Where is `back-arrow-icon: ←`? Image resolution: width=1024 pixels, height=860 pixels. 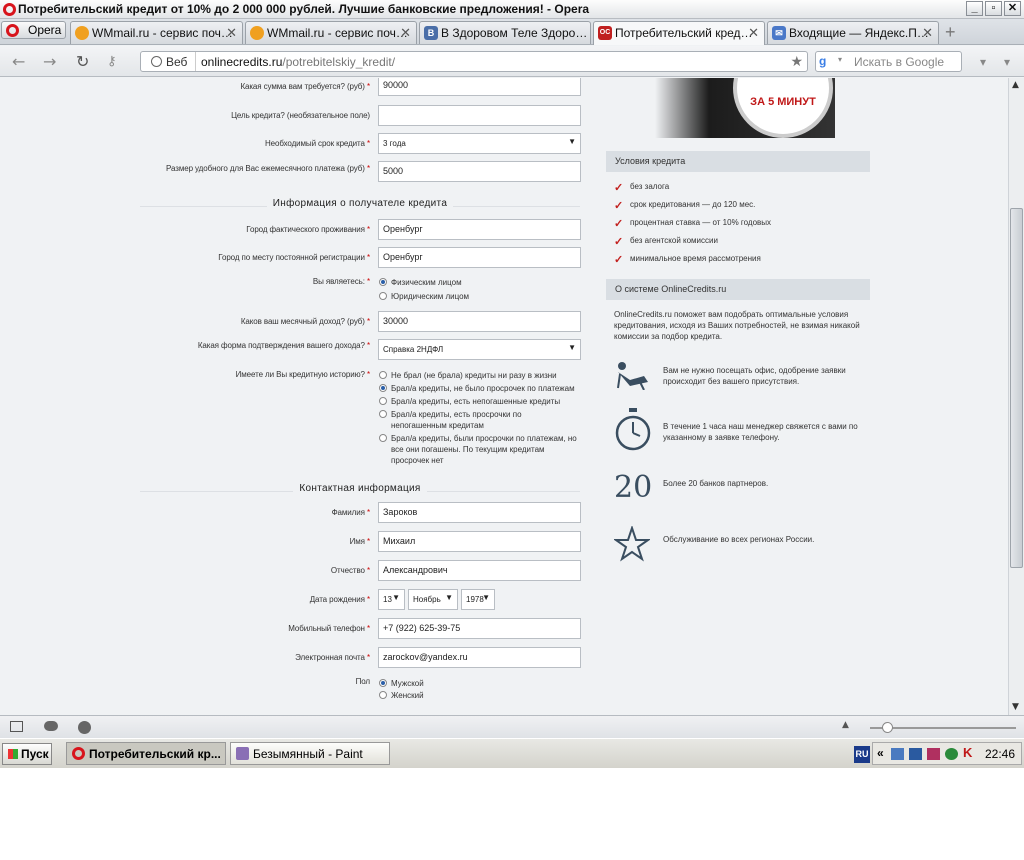 back-arrow-icon: ← is located at coordinates (18, 61).